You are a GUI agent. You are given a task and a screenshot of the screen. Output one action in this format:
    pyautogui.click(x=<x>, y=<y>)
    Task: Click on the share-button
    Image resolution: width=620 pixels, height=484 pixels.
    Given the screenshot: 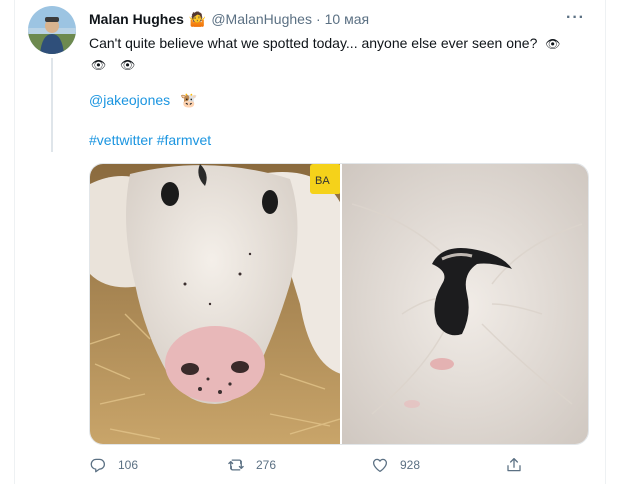 What is the action you would take?
    pyautogui.click(x=519, y=465)
    